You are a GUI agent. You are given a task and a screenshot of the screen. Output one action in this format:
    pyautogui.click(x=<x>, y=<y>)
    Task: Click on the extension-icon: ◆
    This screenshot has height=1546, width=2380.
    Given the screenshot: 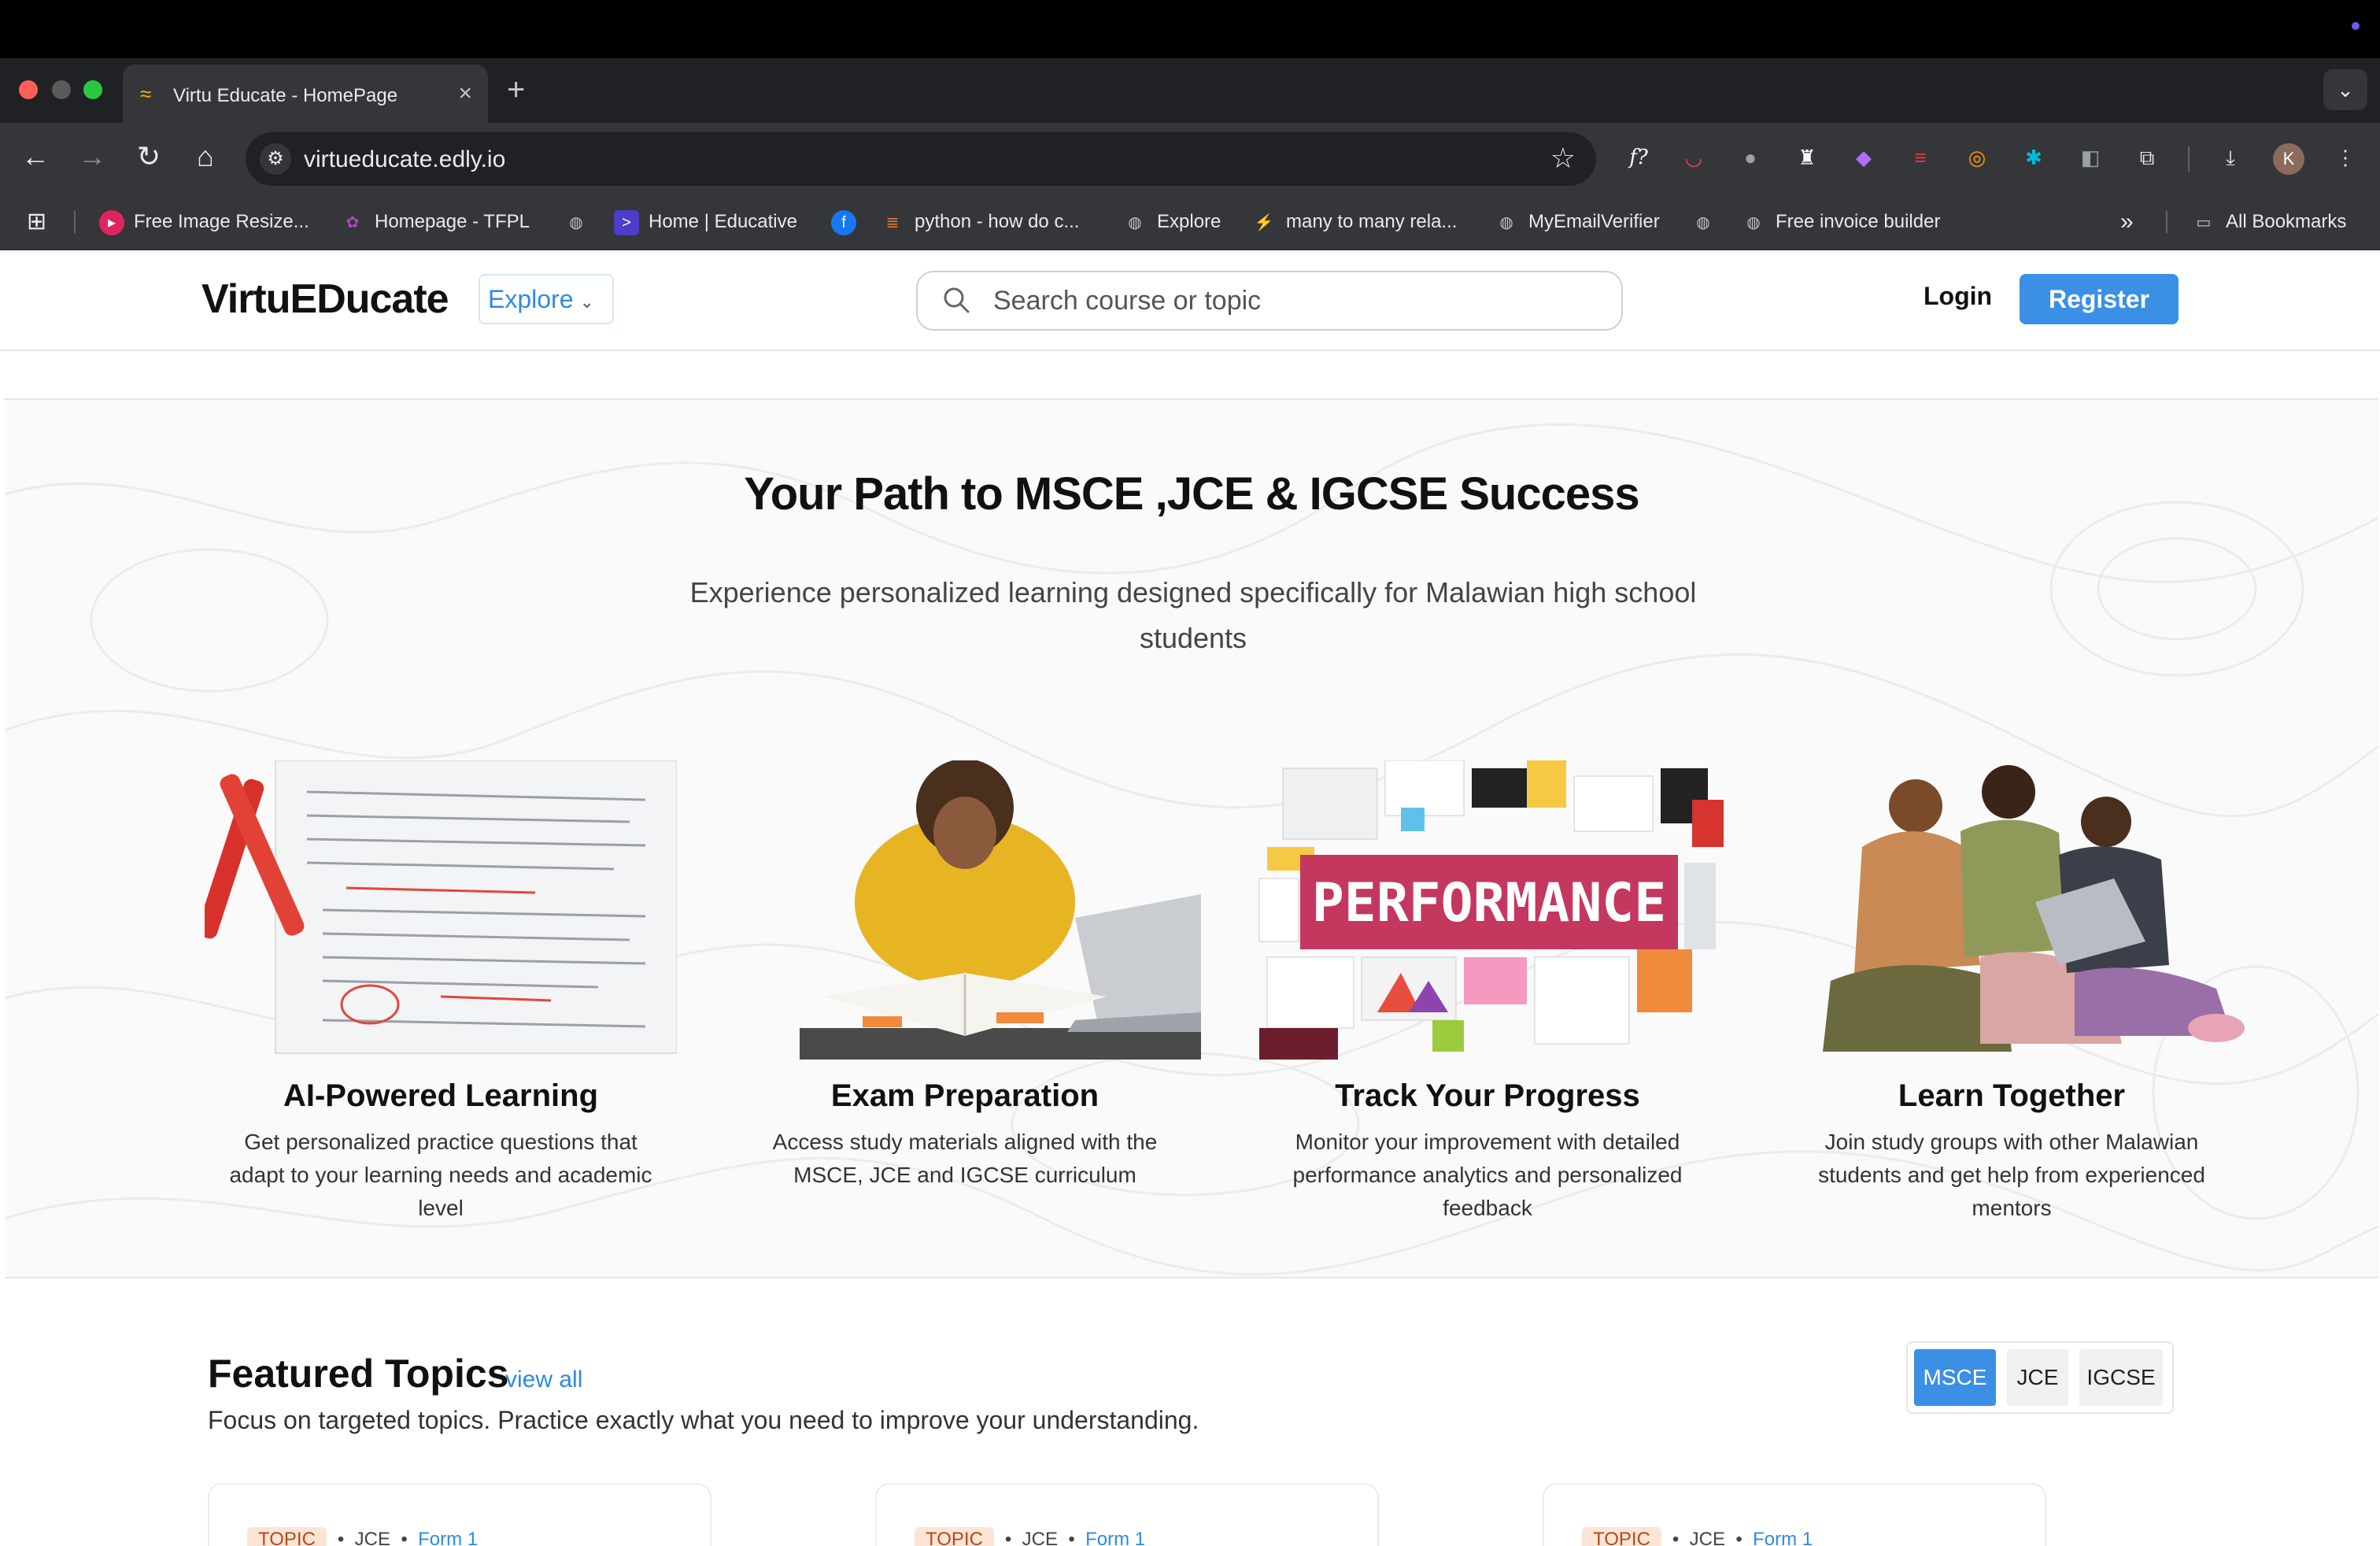 What is the action you would take?
    pyautogui.click(x=1863, y=157)
    